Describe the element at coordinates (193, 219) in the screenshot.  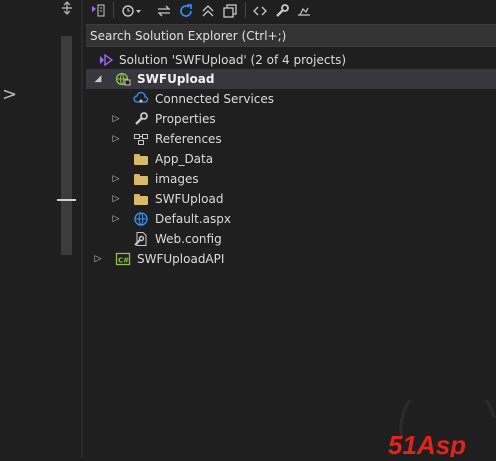
I see `tree-item-label: Default.aspx` at that location.